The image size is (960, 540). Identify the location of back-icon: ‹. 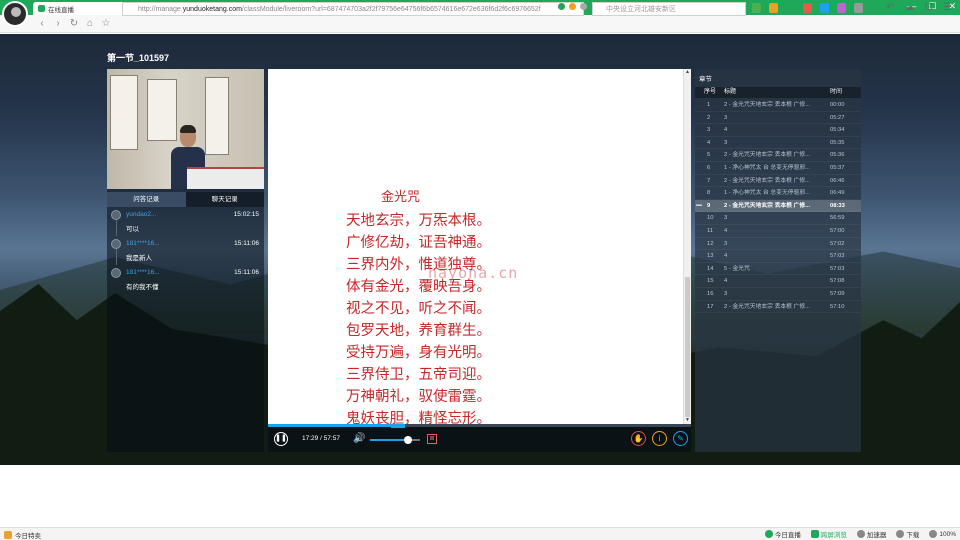
(42, 23).